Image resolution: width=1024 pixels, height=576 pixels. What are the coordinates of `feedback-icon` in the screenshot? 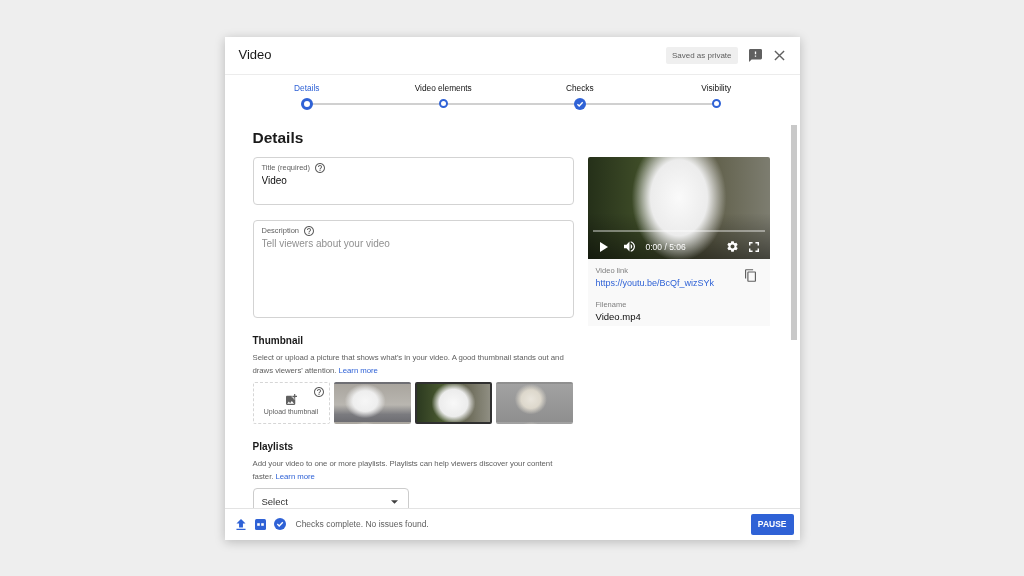 It's located at (755, 55).